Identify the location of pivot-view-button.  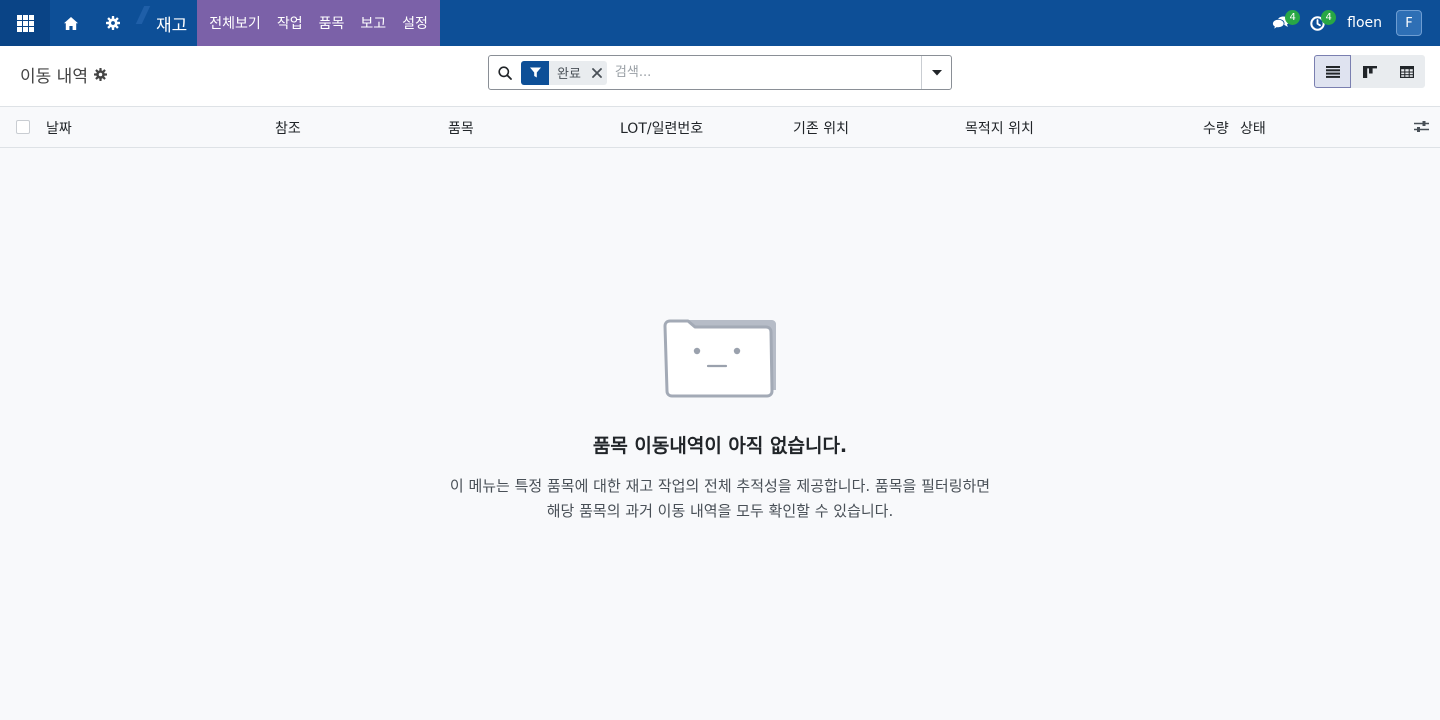
(1406, 71).